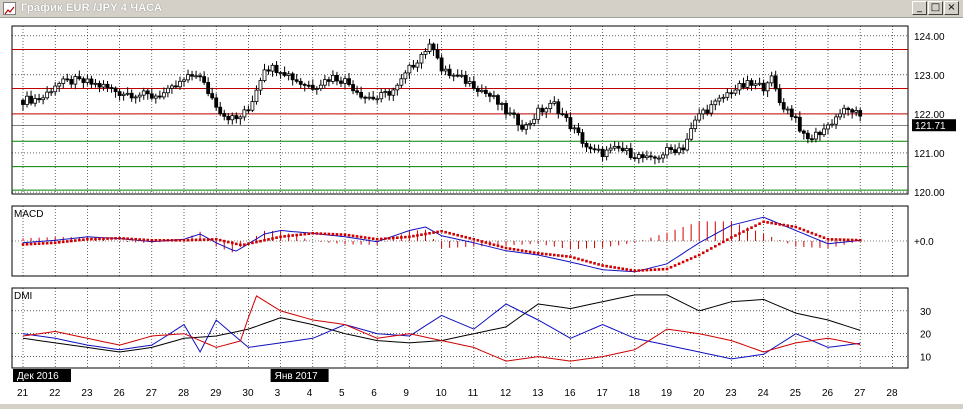  I want to click on title-bar: График EUR /JPY 4 ЧАСА _ □ ×, so click(481, 9).